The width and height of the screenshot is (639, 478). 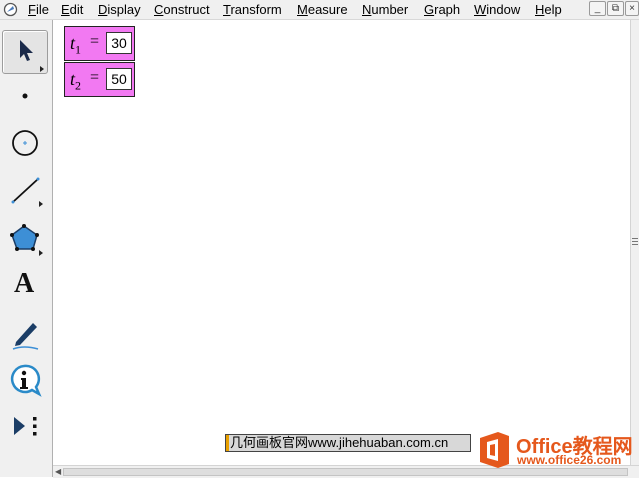 I want to click on information-icon, so click(x=26, y=380).